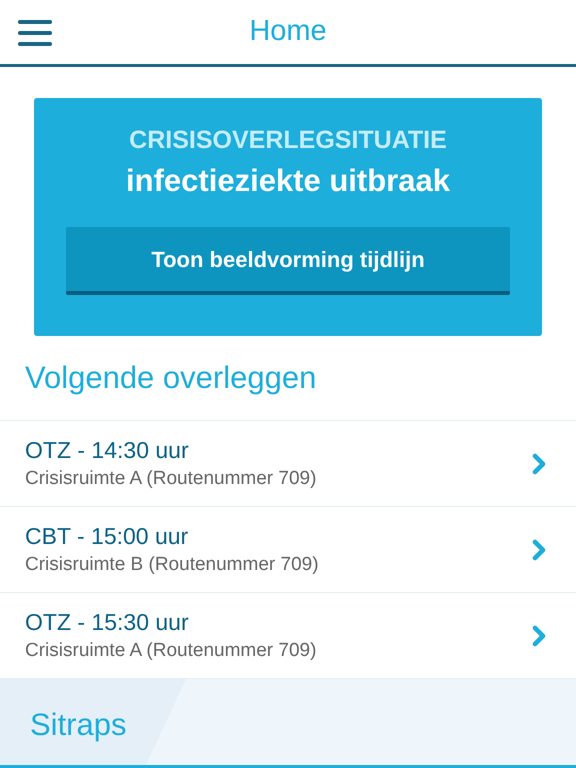 The width and height of the screenshot is (576, 768). Describe the element at coordinates (288, 181) in the screenshot. I see `crisis-title: infectieziekte uitbraak` at that location.